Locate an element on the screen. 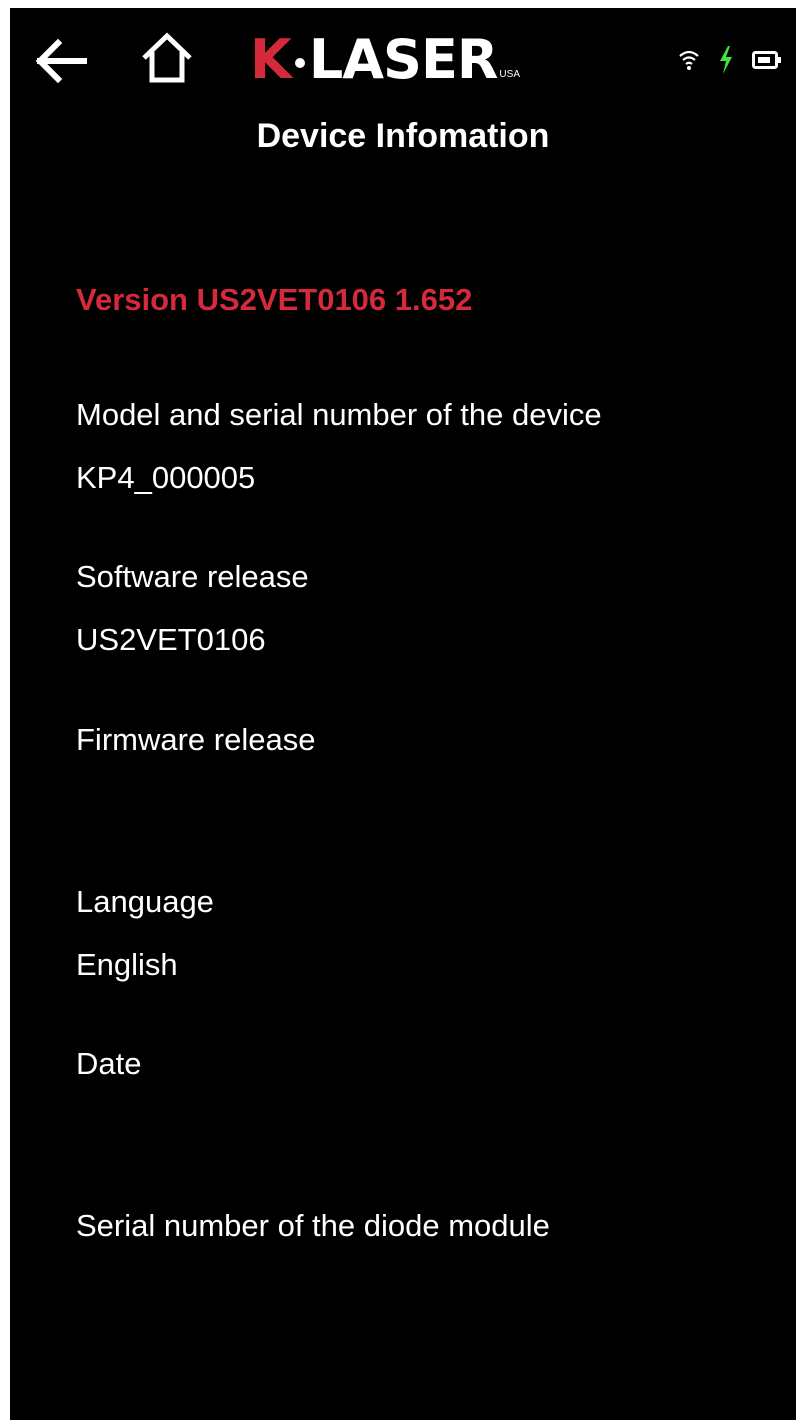 The width and height of the screenshot is (800, 1423). top-bar: K LASER USA is located at coordinates (403, 58).